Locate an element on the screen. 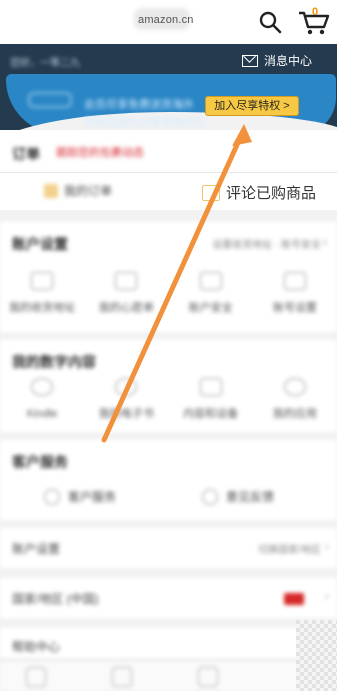  orders-tracking-badge: 跟踪您的包裹动态 is located at coordinates (100, 152).